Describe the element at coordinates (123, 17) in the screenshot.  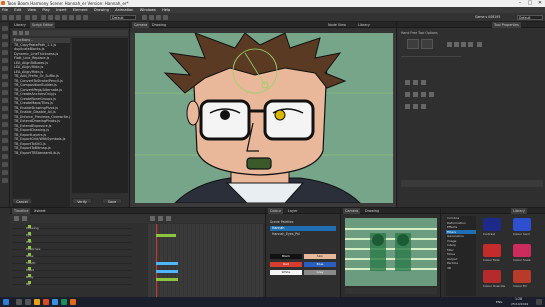
I see `mode-select: Default` at that location.